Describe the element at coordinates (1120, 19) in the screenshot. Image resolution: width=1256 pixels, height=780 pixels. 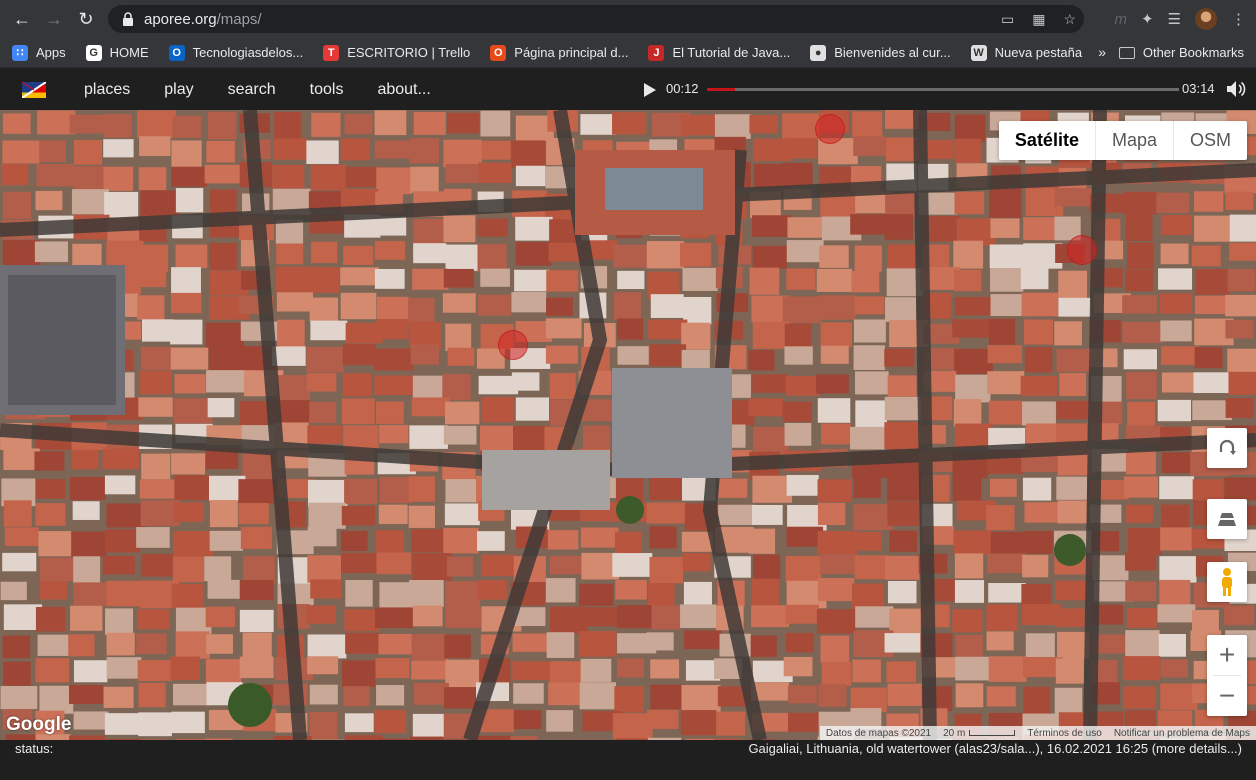
I see `extension-m-icon: m` at that location.